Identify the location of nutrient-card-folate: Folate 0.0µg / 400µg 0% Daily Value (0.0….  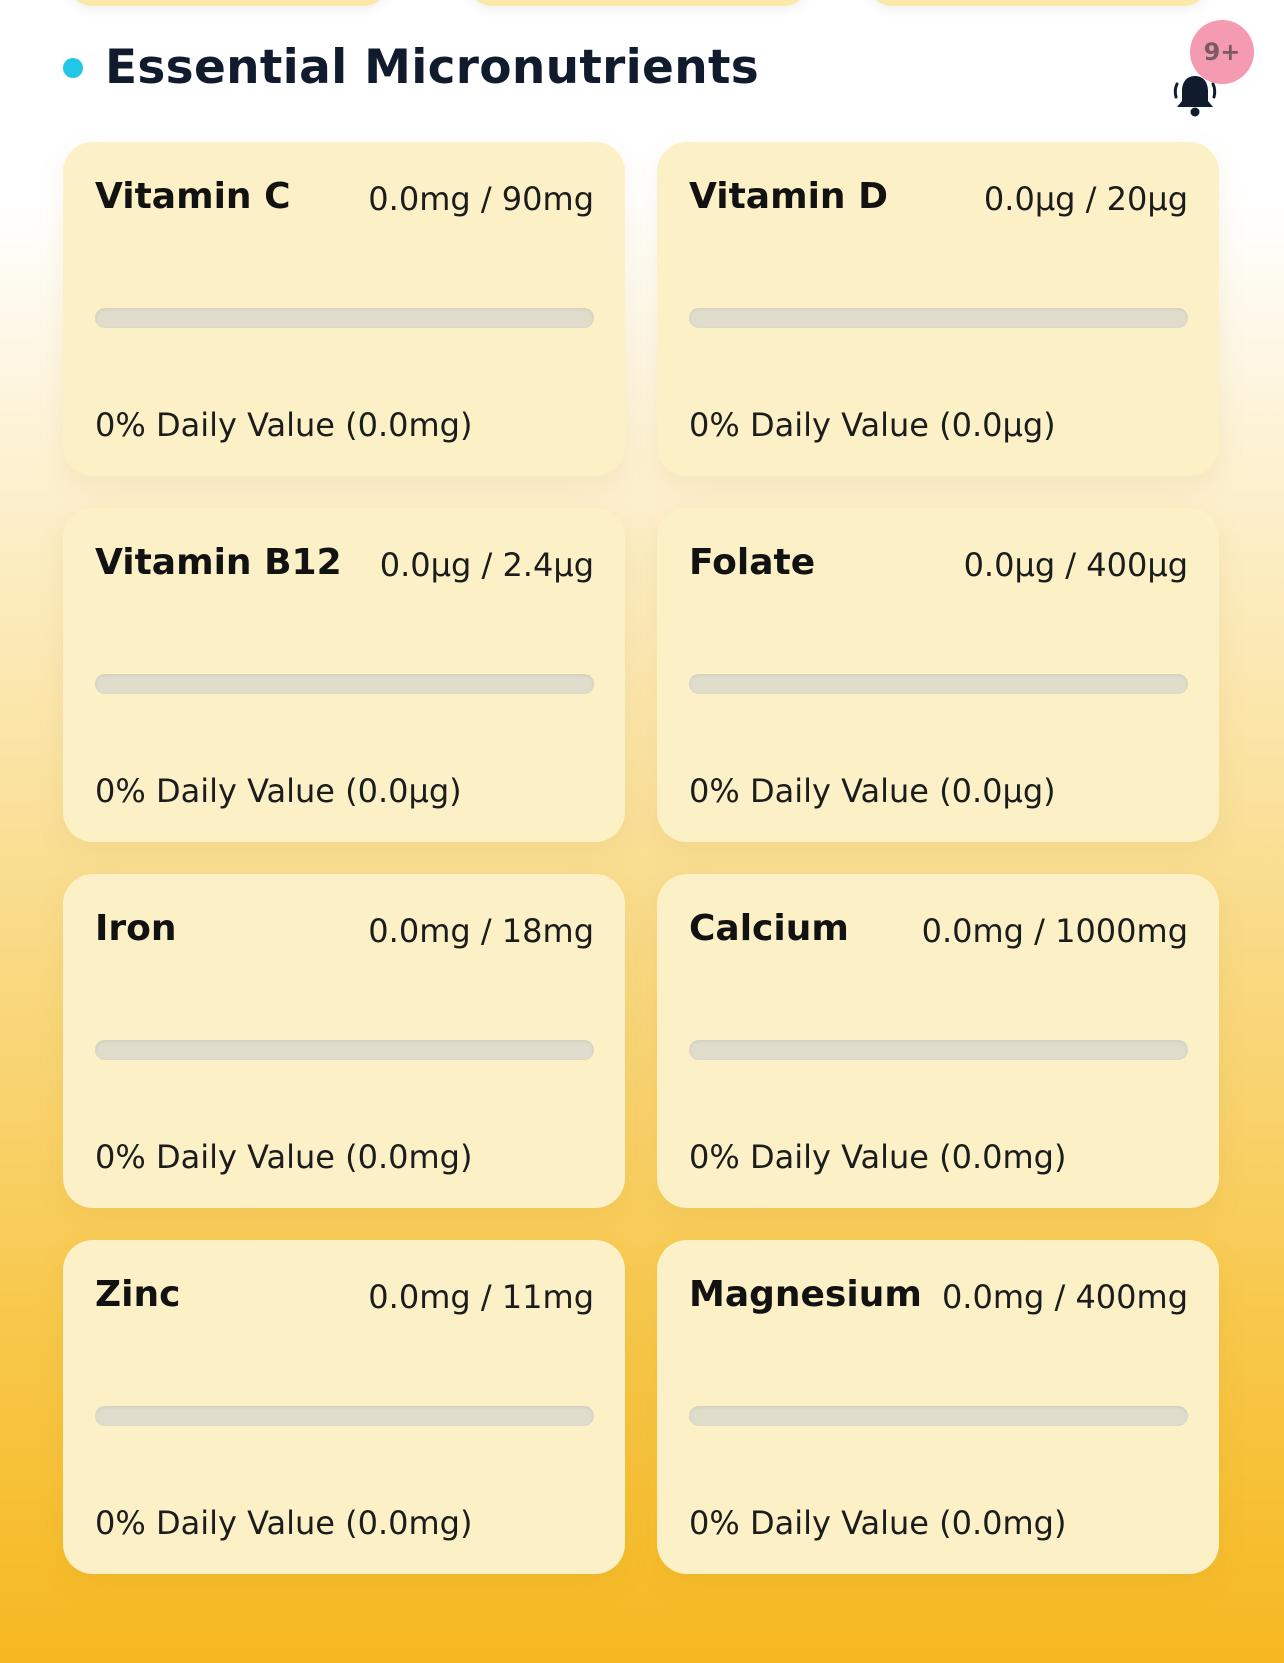
(938, 675).